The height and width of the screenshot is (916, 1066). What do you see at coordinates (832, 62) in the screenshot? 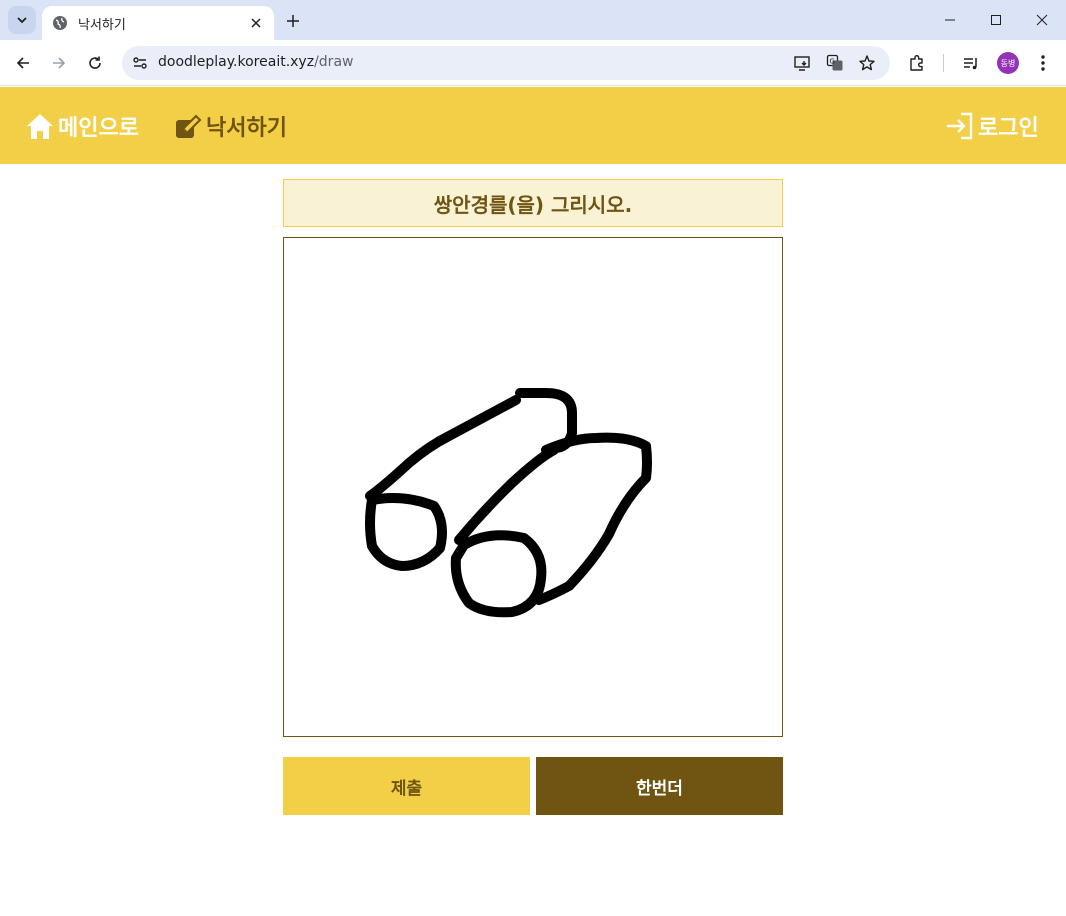
I see `svg-text: G` at bounding box center [832, 62].